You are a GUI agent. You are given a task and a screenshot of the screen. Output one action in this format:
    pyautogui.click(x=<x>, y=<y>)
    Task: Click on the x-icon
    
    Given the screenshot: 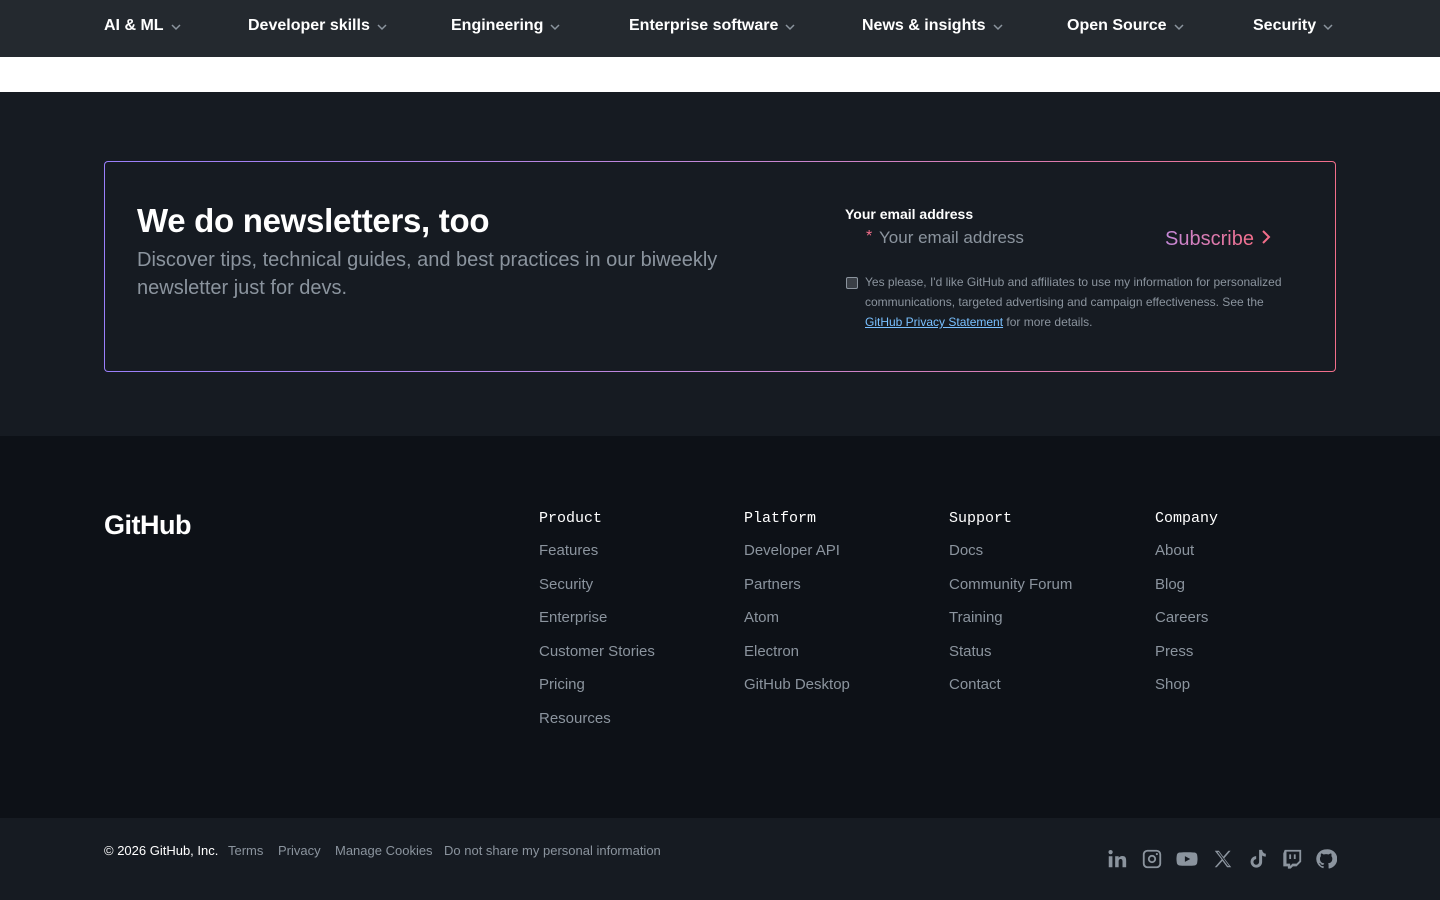 What is the action you would take?
    pyautogui.click(x=1223, y=859)
    